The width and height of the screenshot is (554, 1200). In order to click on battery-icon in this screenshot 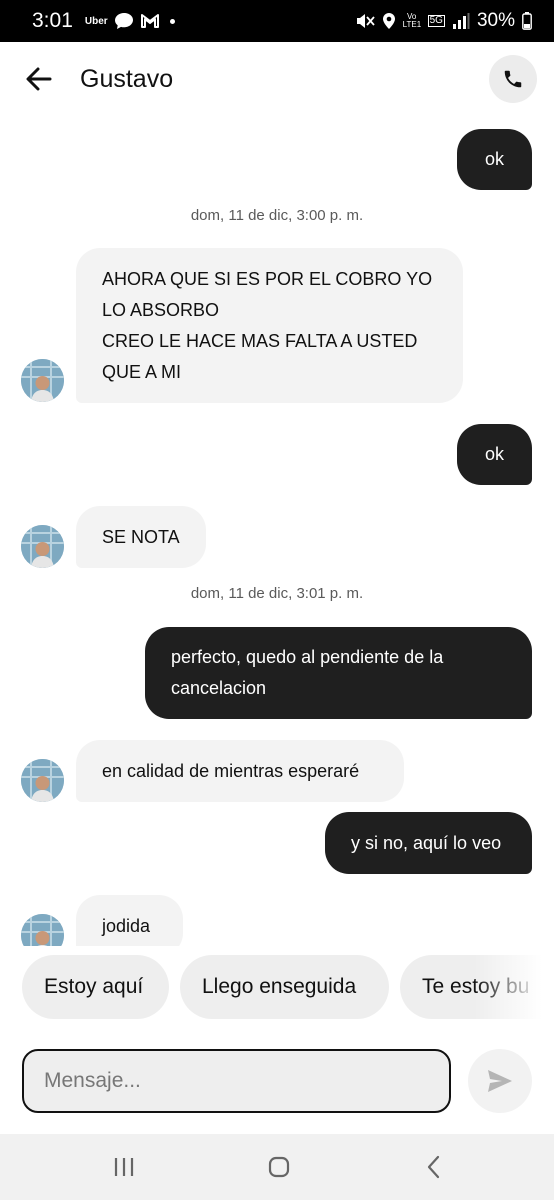, I will do `click(527, 21)`.